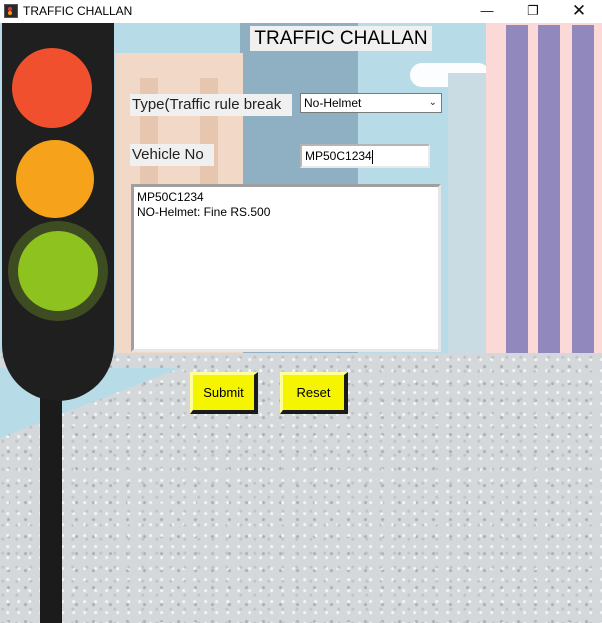 The image size is (602, 623). I want to click on red-light-icon, so click(52, 88).